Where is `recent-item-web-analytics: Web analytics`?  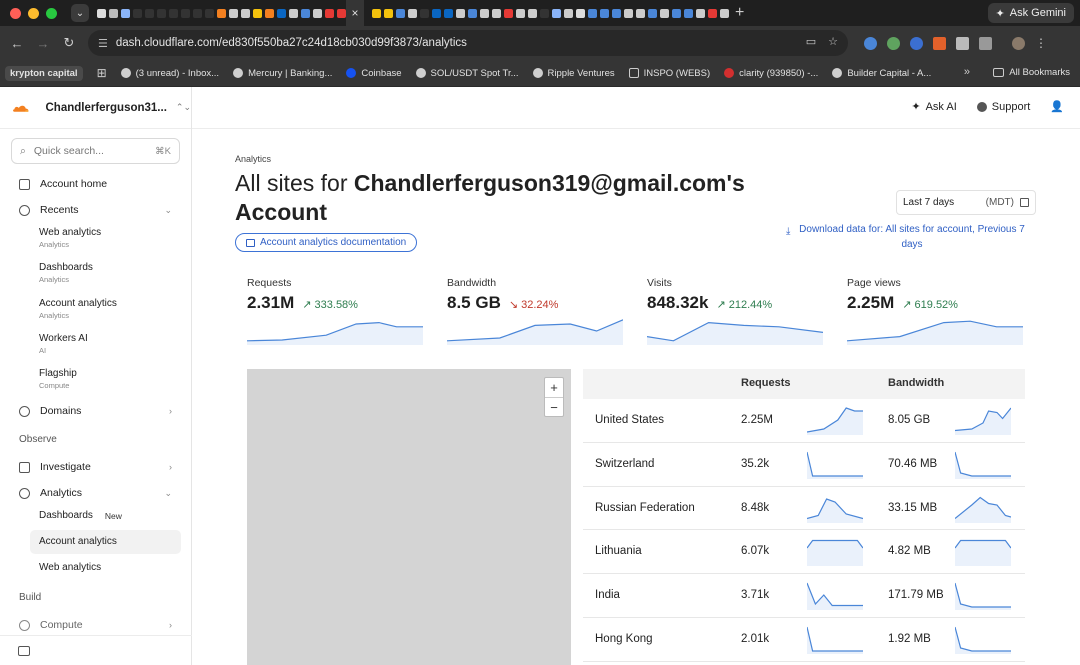 recent-item-web-analytics: Web analytics is located at coordinates (70, 232).